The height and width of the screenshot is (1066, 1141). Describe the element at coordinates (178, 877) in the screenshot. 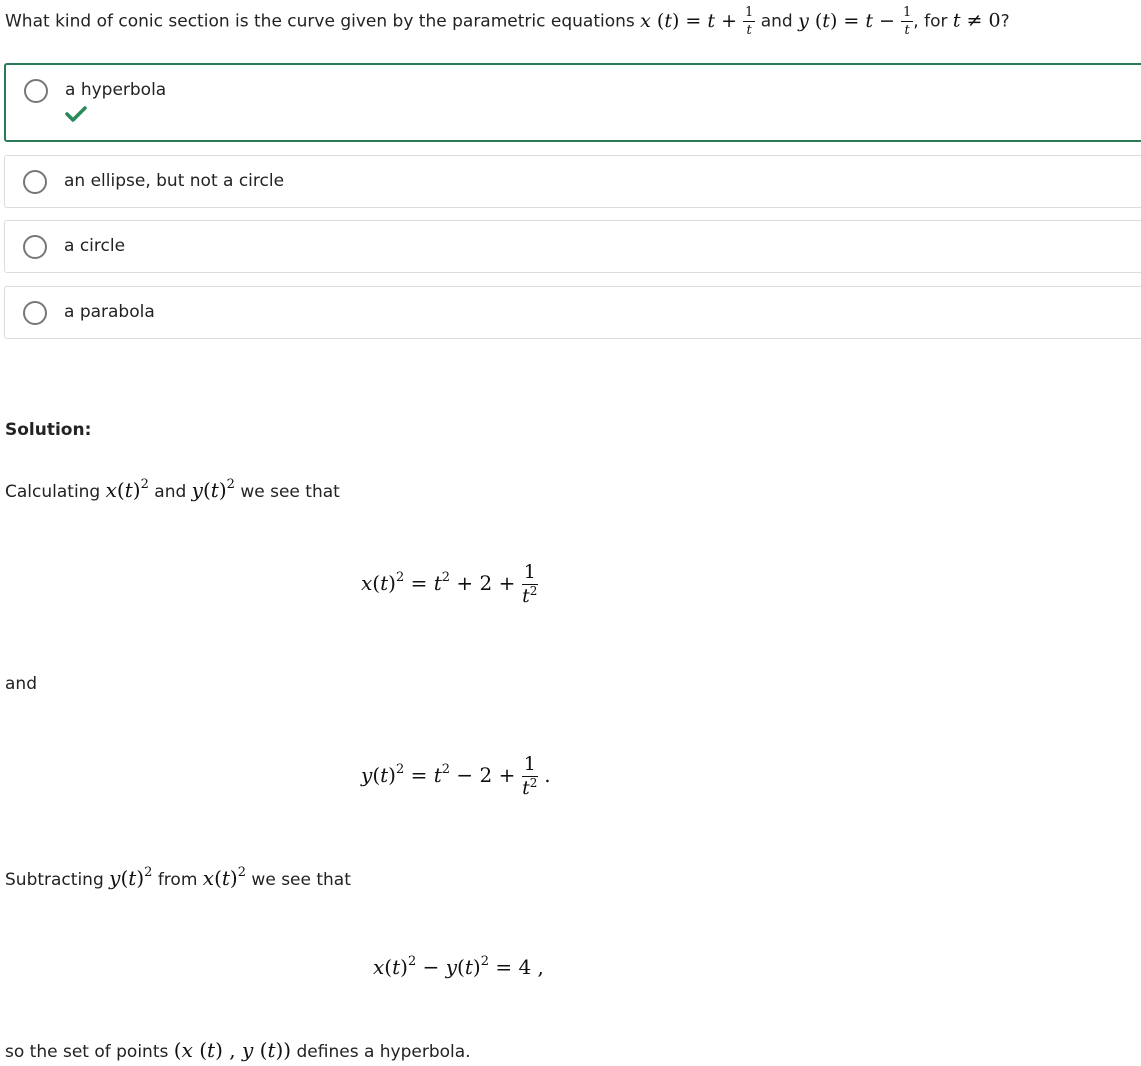

I see `solution-line-2: Subtracting y(t)2 from x(t)2 we see that` at that location.